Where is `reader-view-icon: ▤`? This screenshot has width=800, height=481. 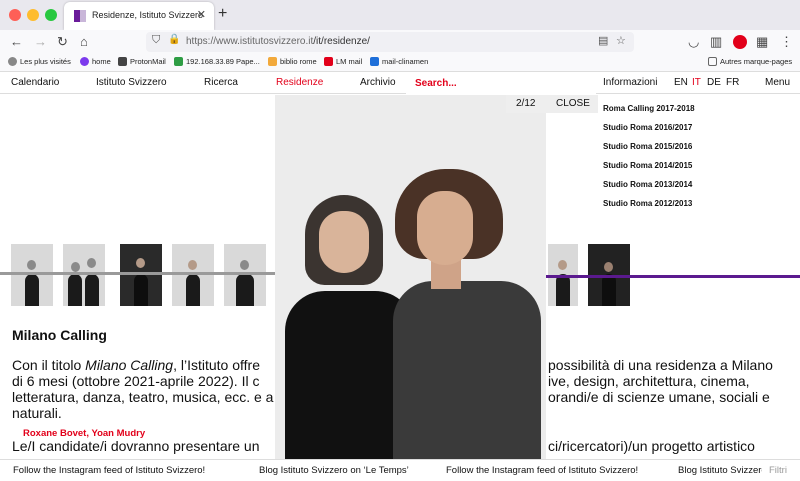 reader-view-icon: ▤ is located at coordinates (603, 40).